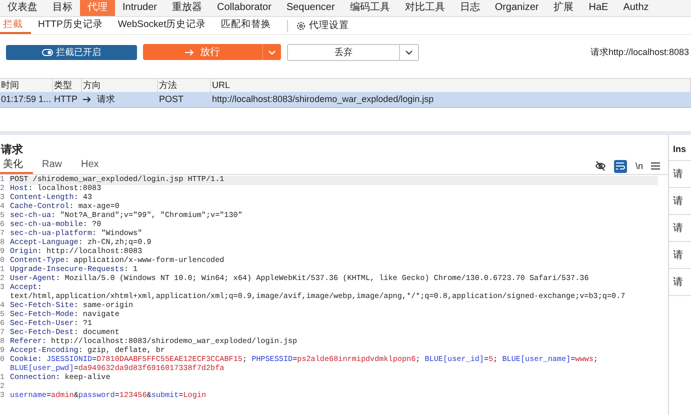  What do you see at coordinates (65, 99) in the screenshot?
I see `table-cell-text: HTTP` at bounding box center [65, 99].